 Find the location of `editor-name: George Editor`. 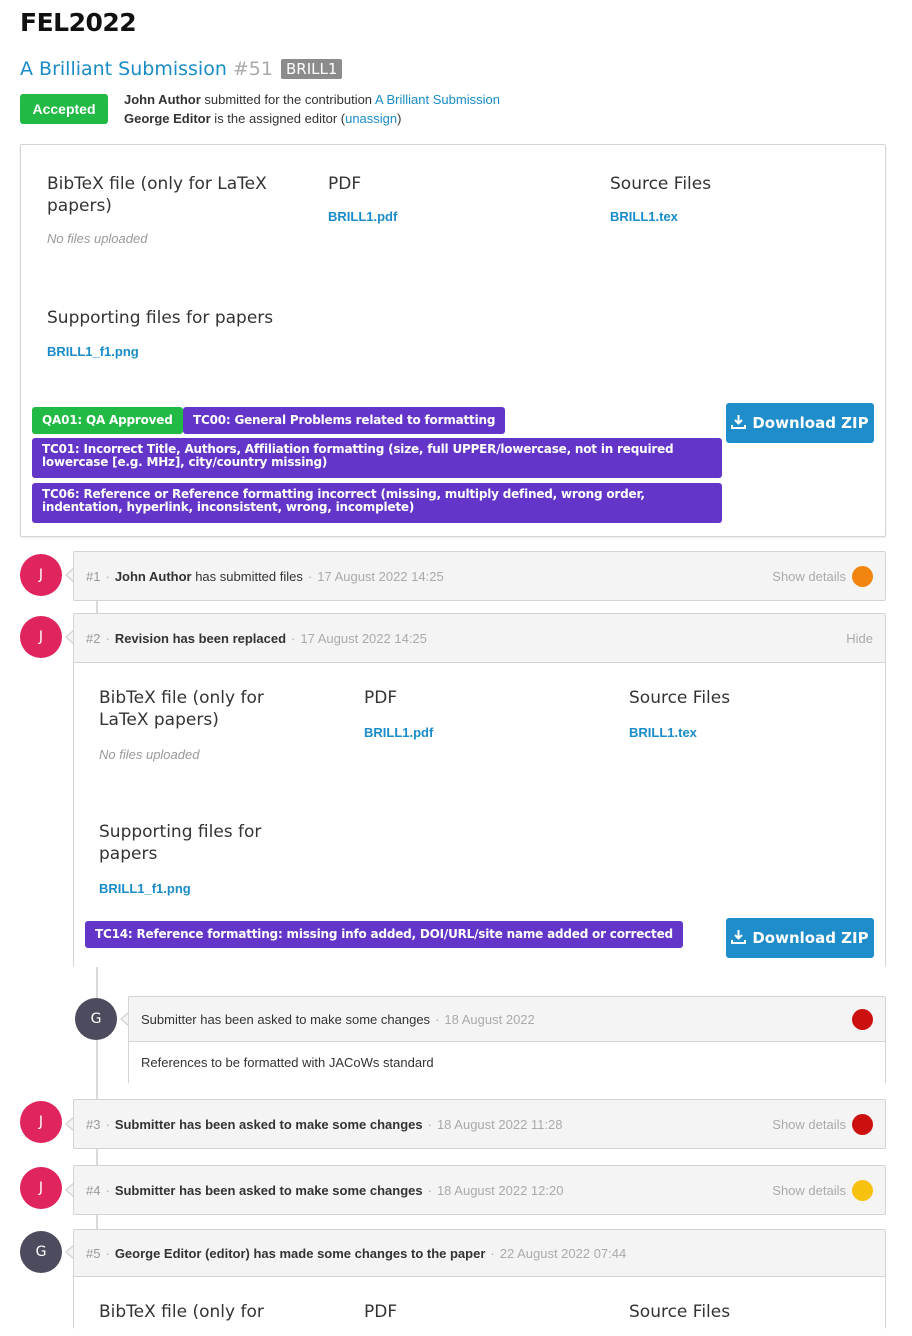

editor-name: George Editor is located at coordinates (167, 118).